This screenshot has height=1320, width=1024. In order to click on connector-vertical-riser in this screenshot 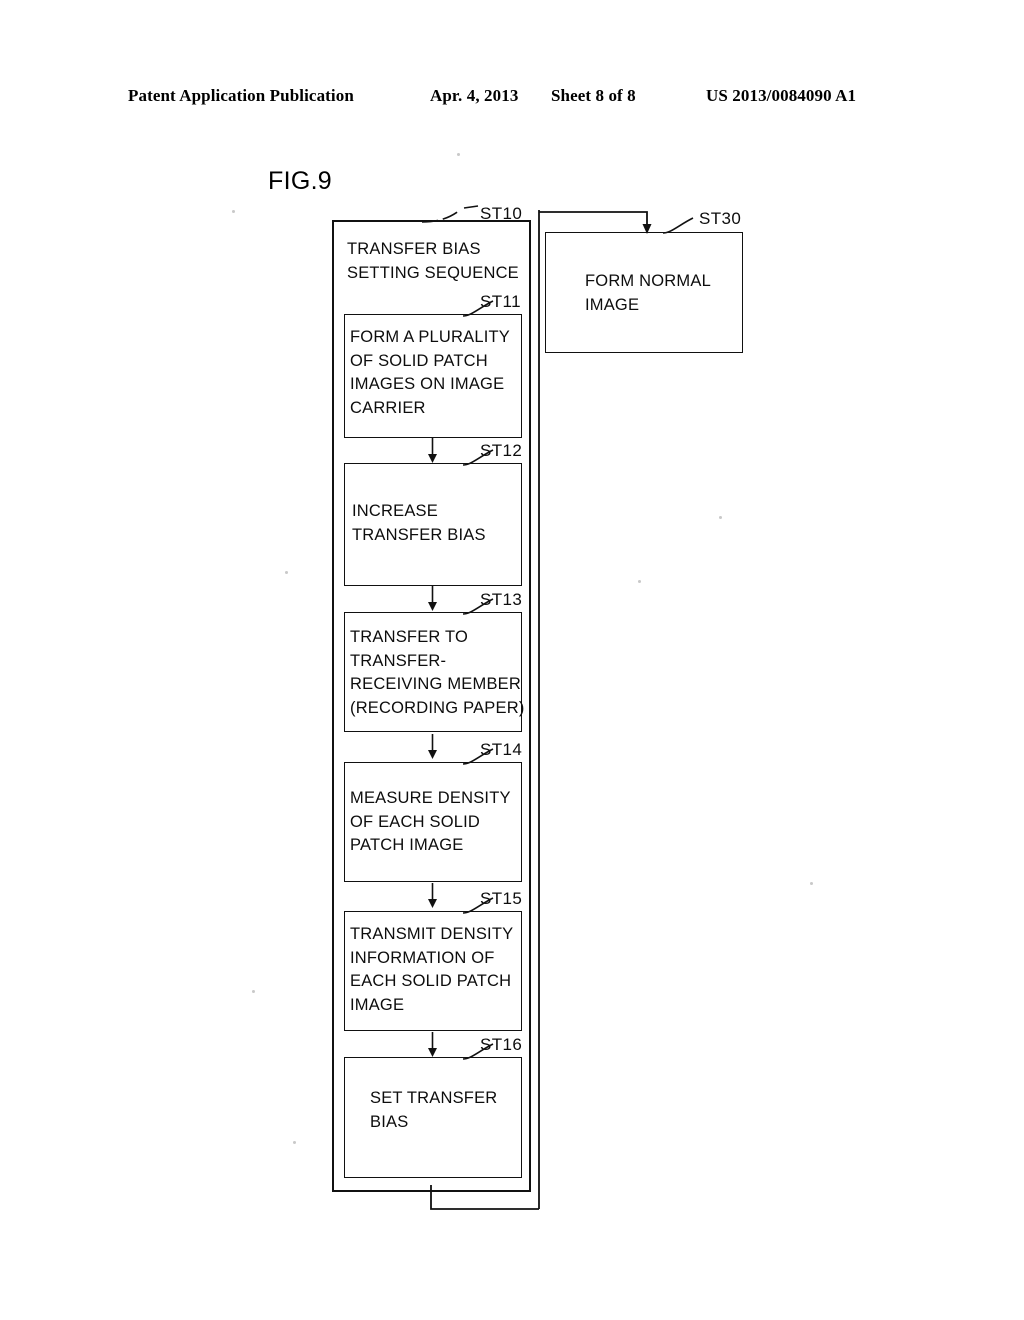, I will do `click(539, 709)`.